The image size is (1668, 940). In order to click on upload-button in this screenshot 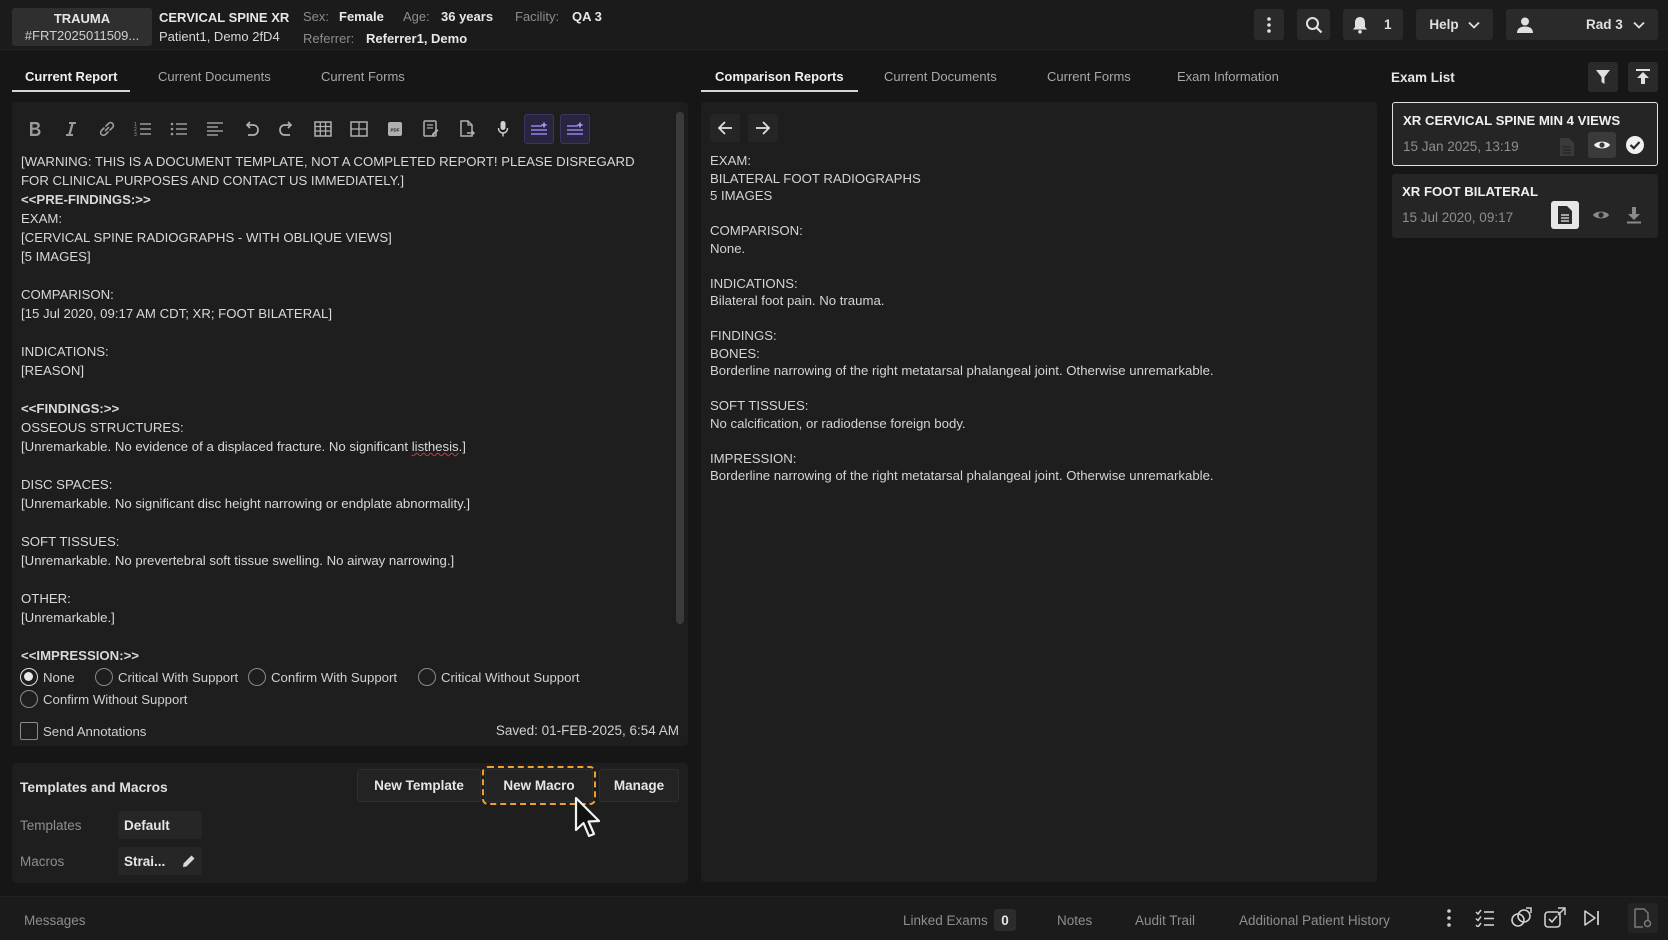, I will do `click(1643, 77)`.